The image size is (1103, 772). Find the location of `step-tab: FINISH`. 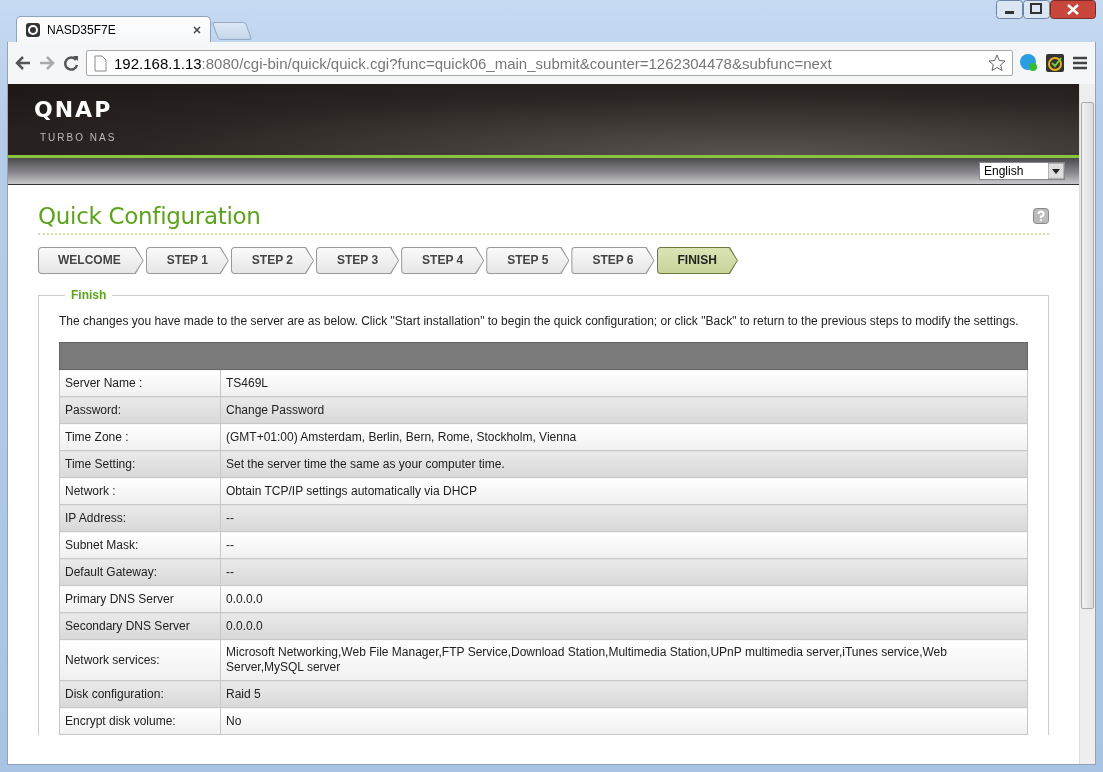

step-tab: FINISH is located at coordinates (697, 260).